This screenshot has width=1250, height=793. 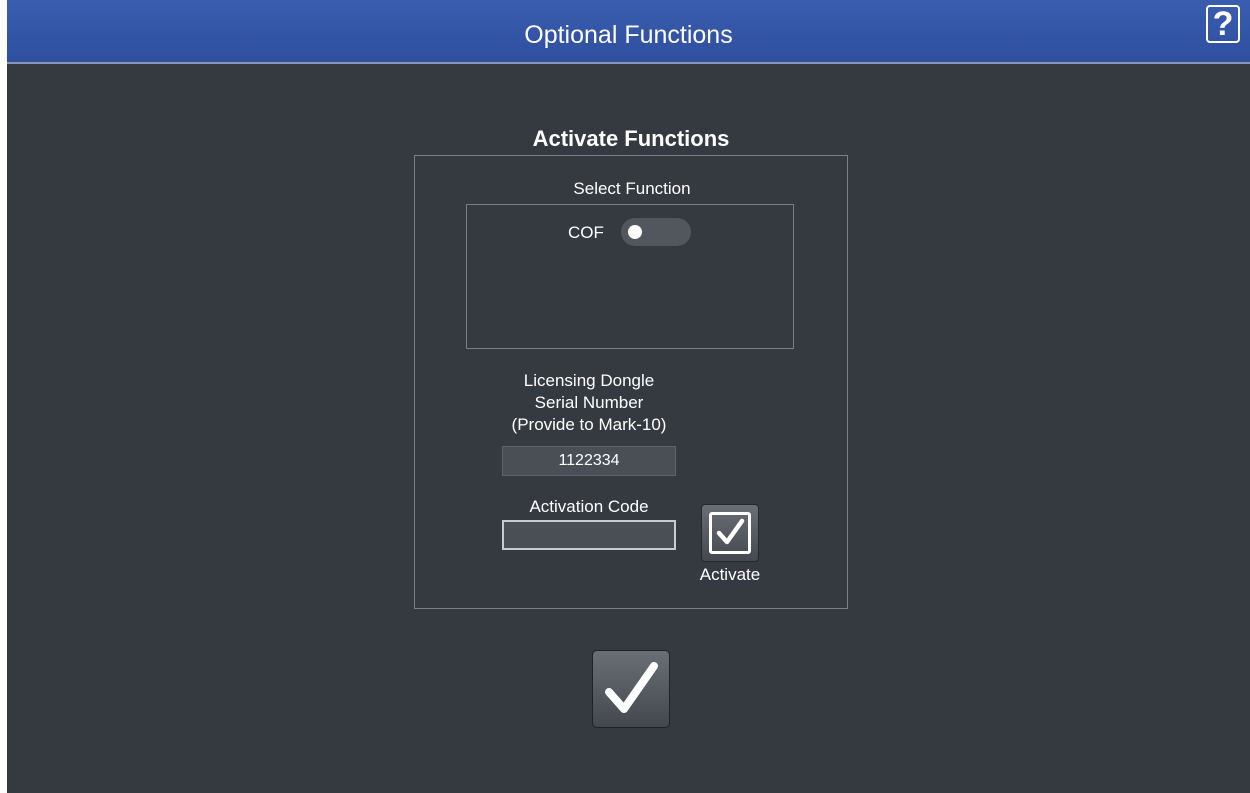 What do you see at coordinates (656, 232) in the screenshot?
I see `cof-toggle` at bounding box center [656, 232].